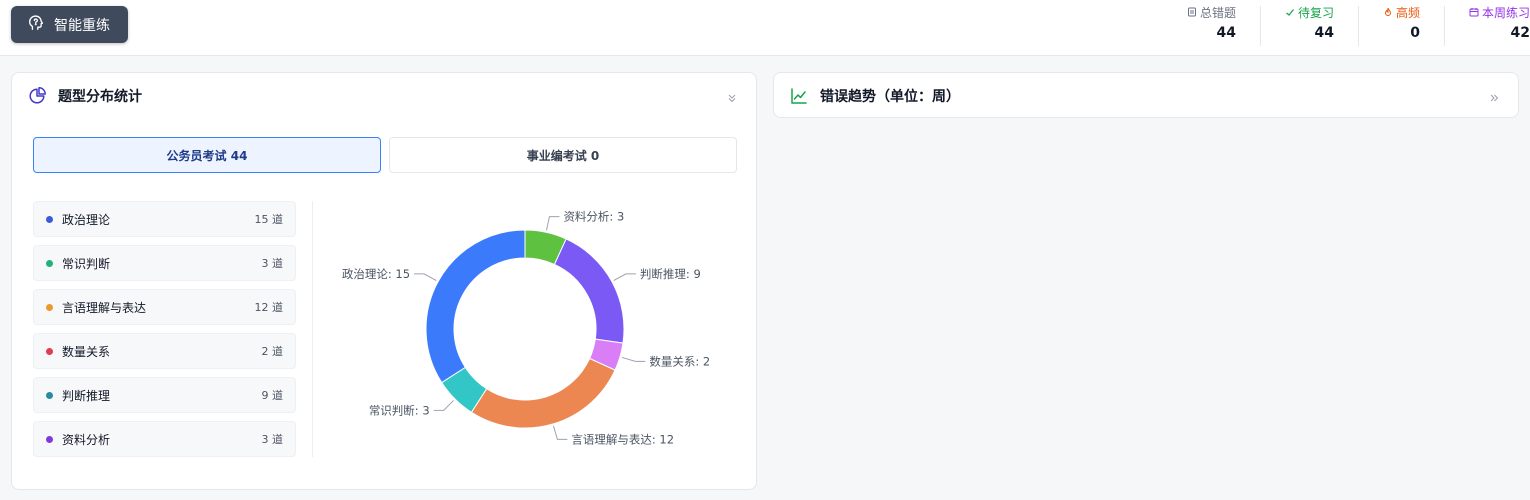 The height and width of the screenshot is (500, 1530). What do you see at coordinates (164, 219) in the screenshot?
I see `list-item: 政治理论 15 道` at bounding box center [164, 219].